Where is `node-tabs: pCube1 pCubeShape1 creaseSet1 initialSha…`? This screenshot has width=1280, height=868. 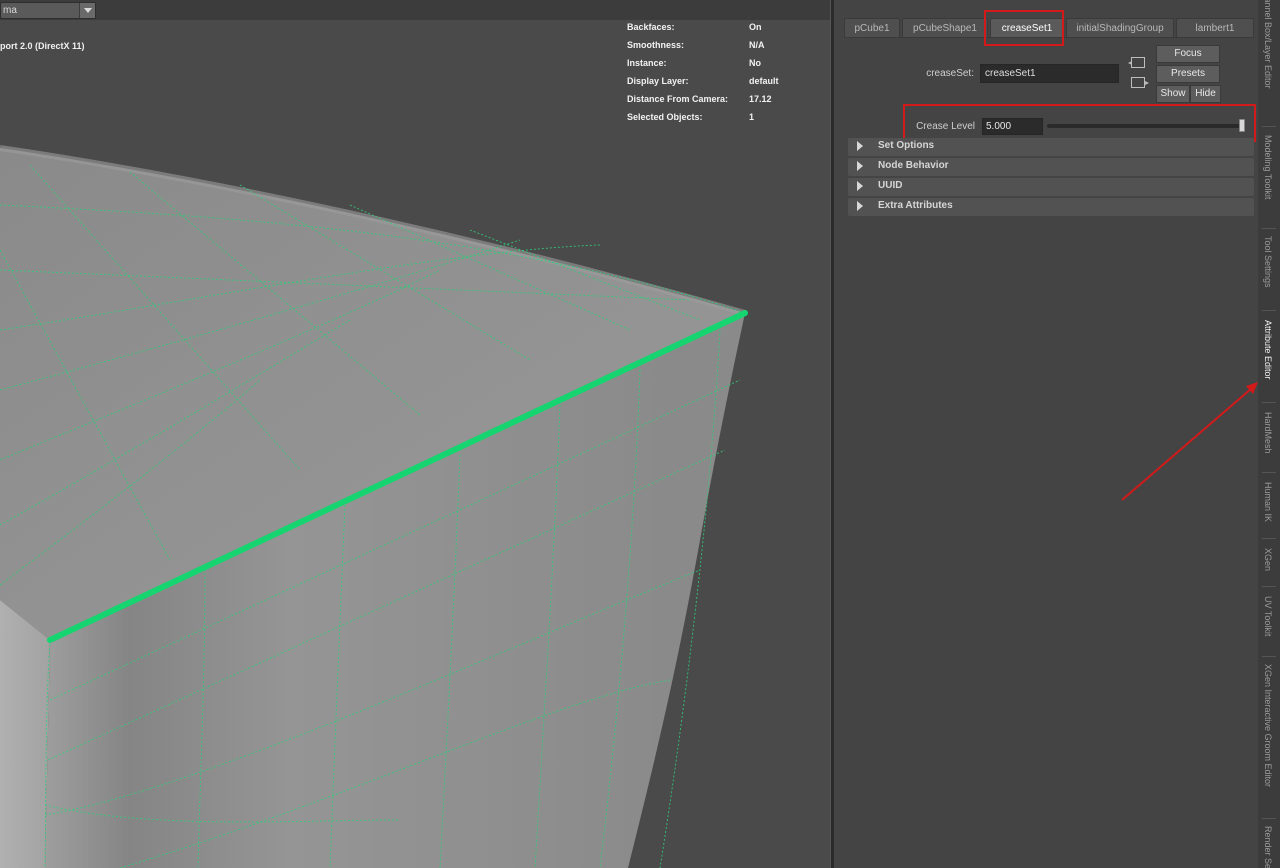 node-tabs: pCube1 pCubeShape1 creaseSet1 initialSha… is located at coordinates (1049, 28).